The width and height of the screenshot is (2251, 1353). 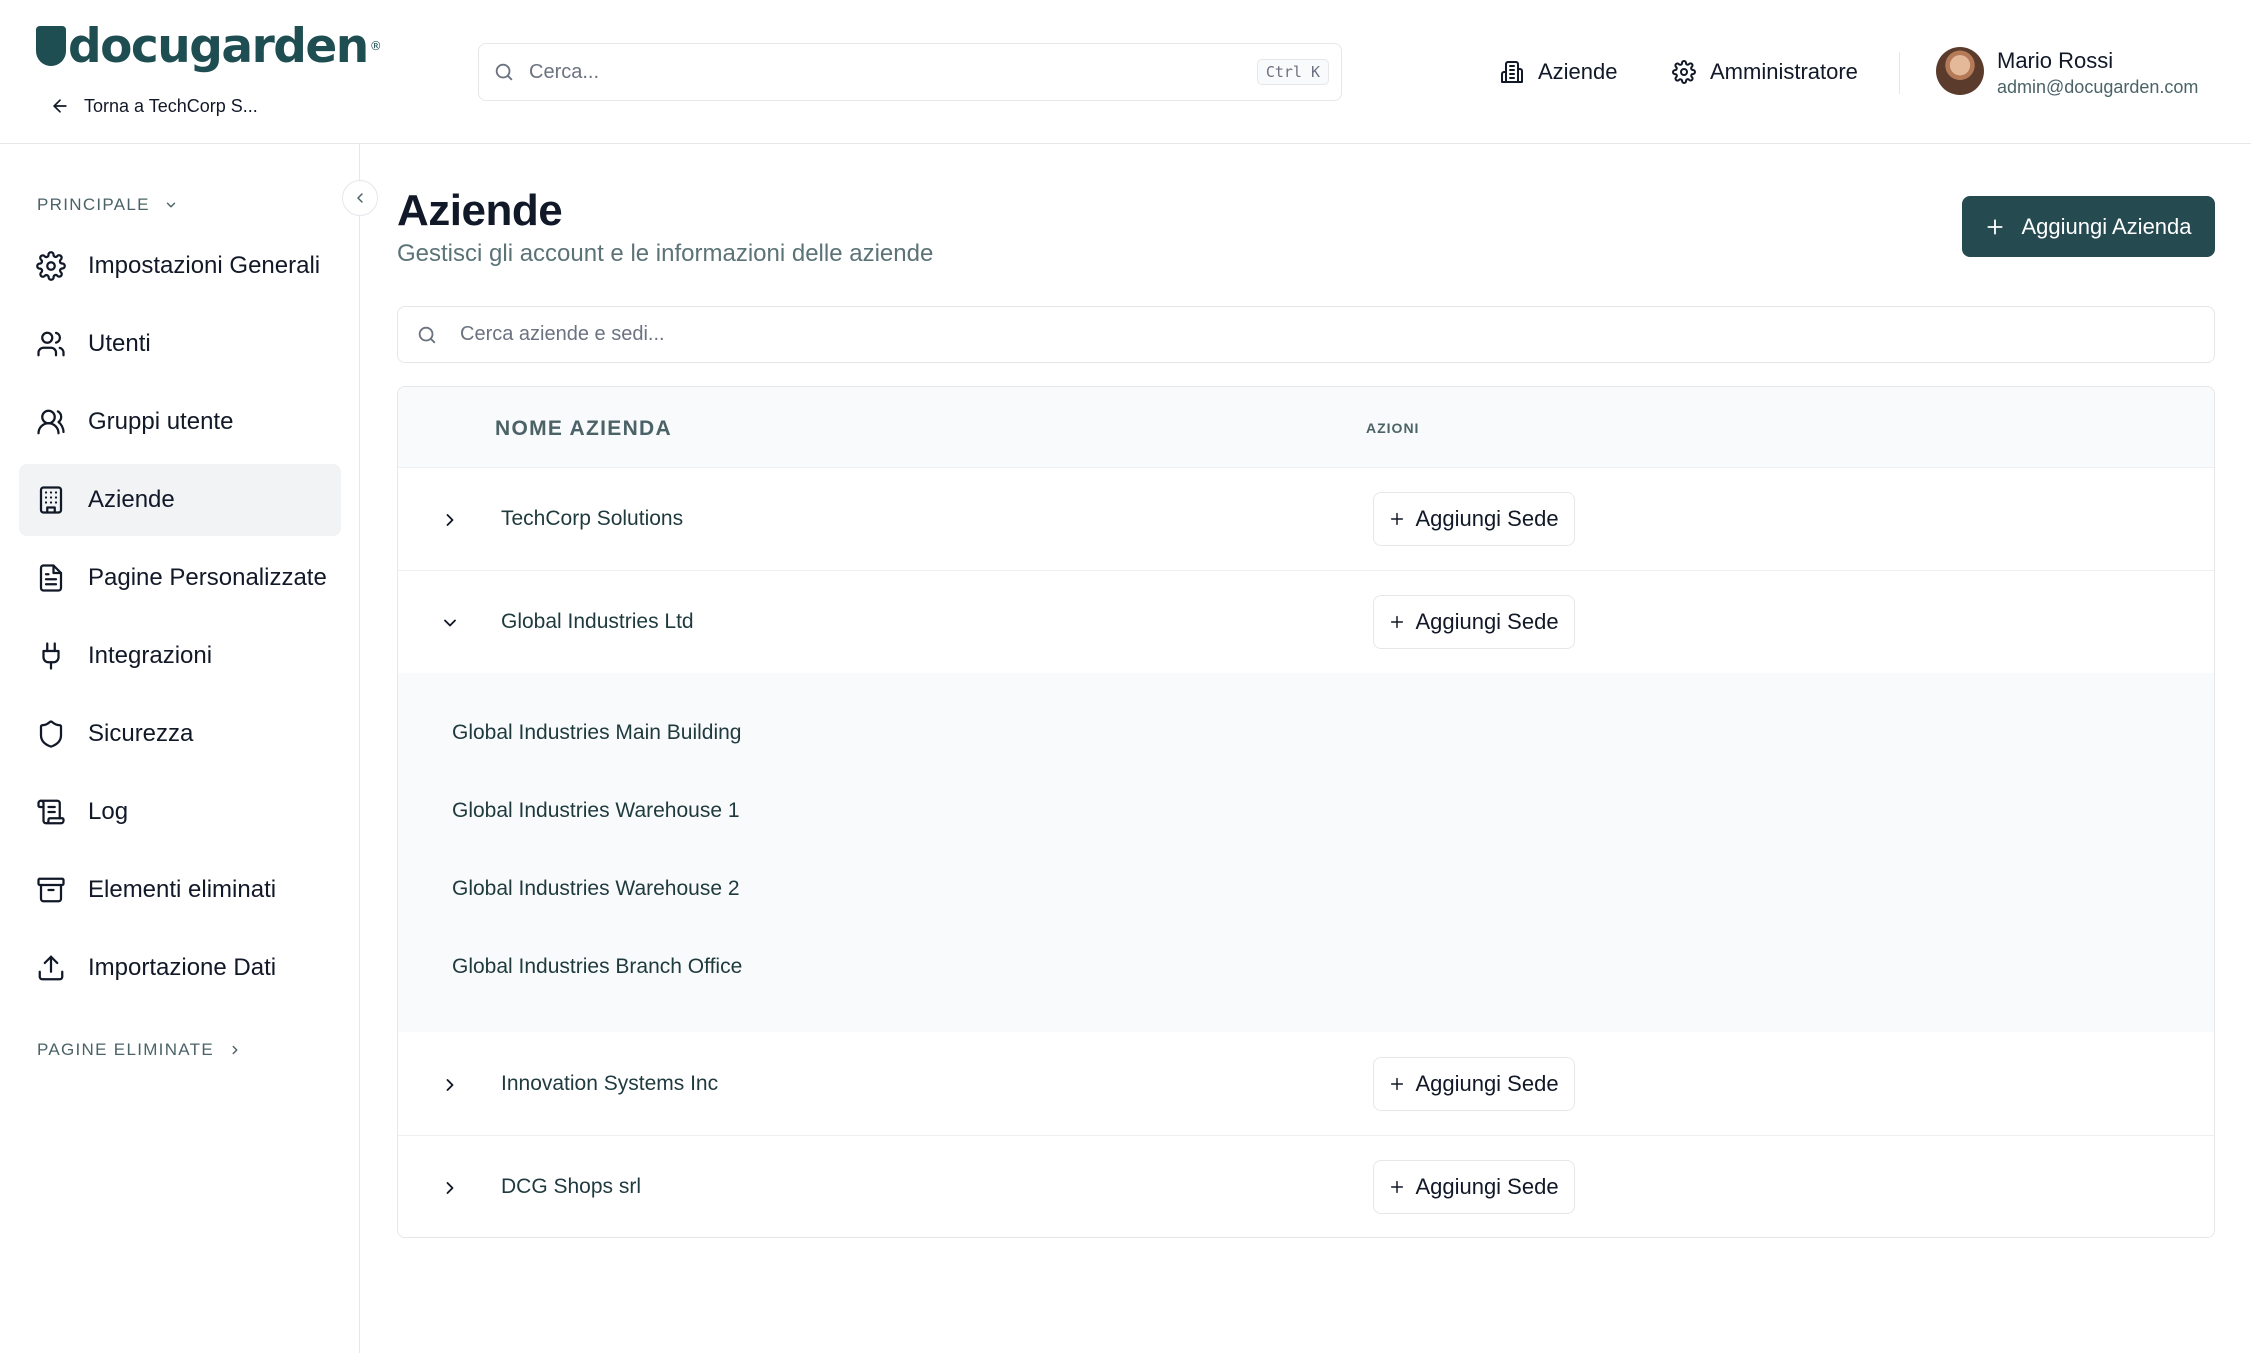 What do you see at coordinates (51, 578) in the screenshot?
I see `document-icon` at bounding box center [51, 578].